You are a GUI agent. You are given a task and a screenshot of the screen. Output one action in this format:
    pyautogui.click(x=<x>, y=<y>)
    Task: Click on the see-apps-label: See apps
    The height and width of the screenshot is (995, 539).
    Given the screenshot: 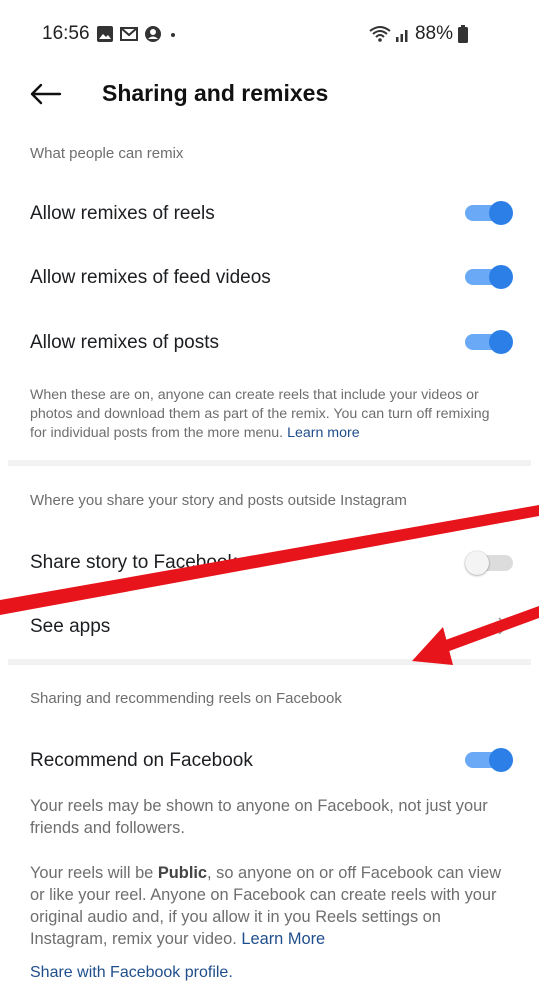 What is the action you would take?
    pyautogui.click(x=70, y=627)
    